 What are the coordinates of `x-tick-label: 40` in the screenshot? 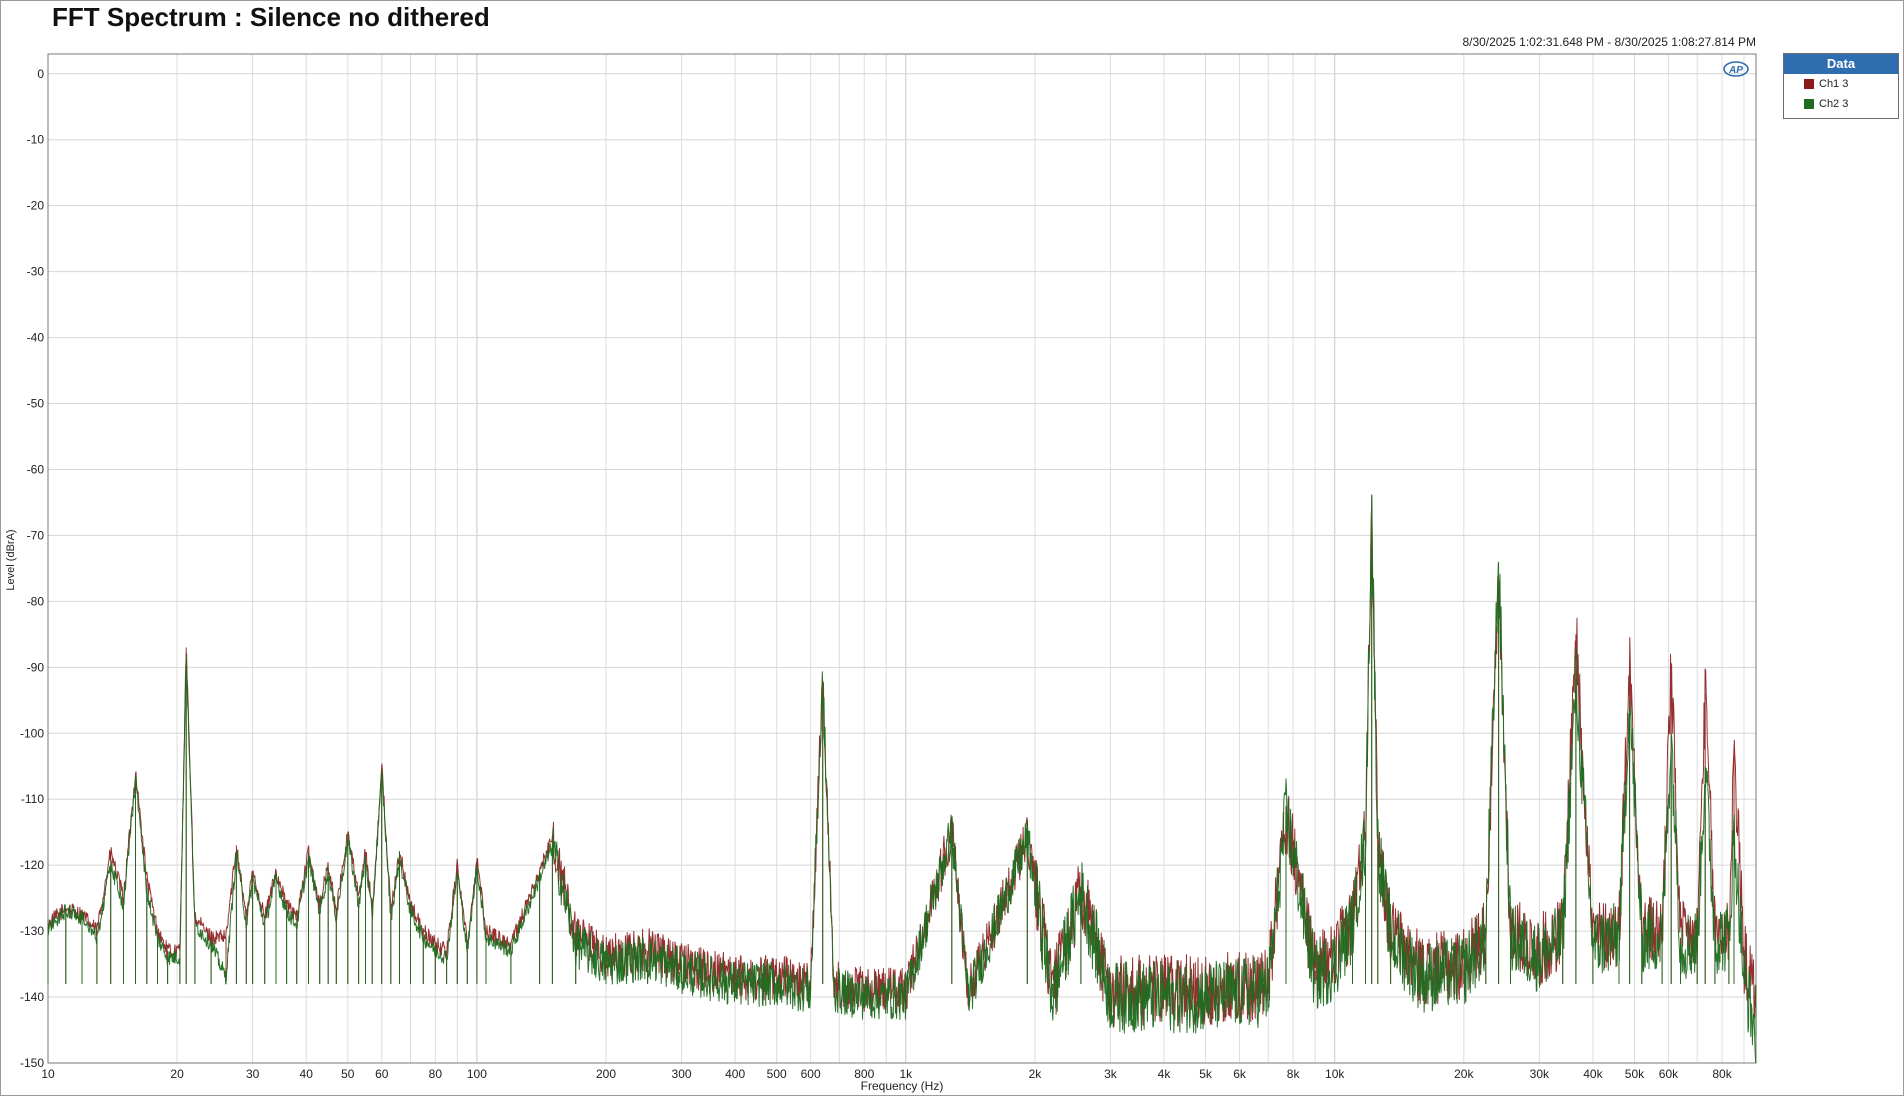 It's located at (307, 1074).